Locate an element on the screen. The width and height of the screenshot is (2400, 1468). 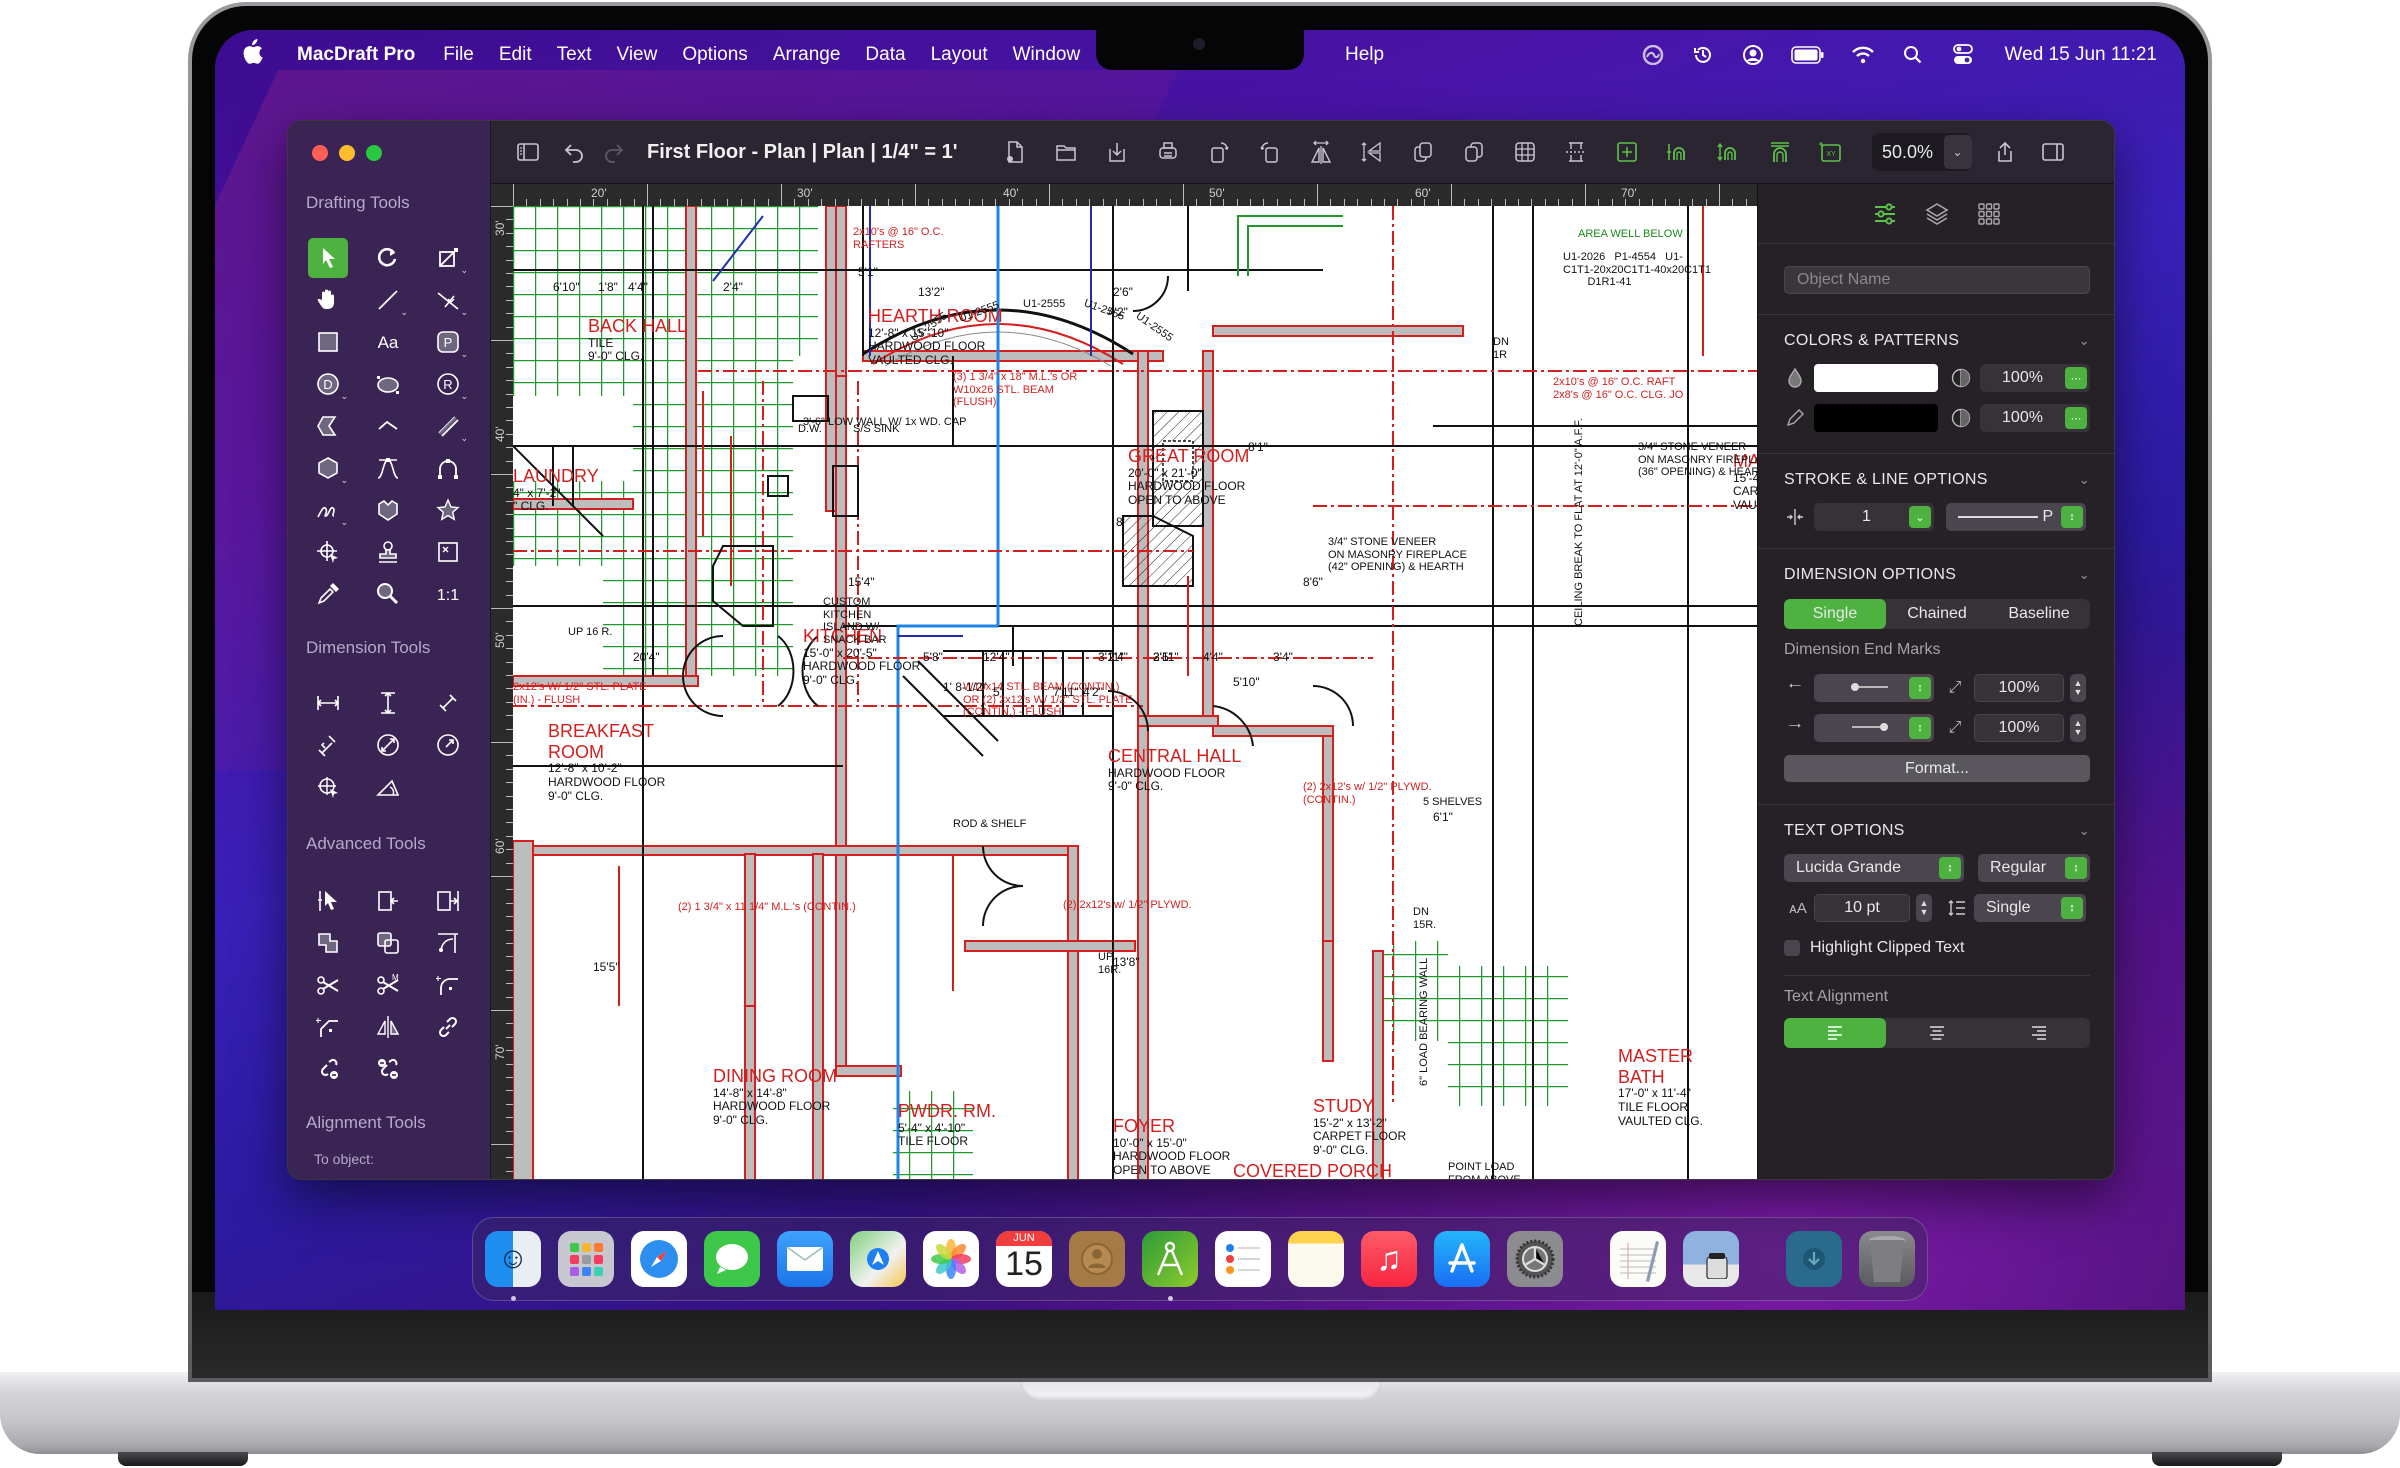
new-document-icon is located at coordinates (1015, 152).